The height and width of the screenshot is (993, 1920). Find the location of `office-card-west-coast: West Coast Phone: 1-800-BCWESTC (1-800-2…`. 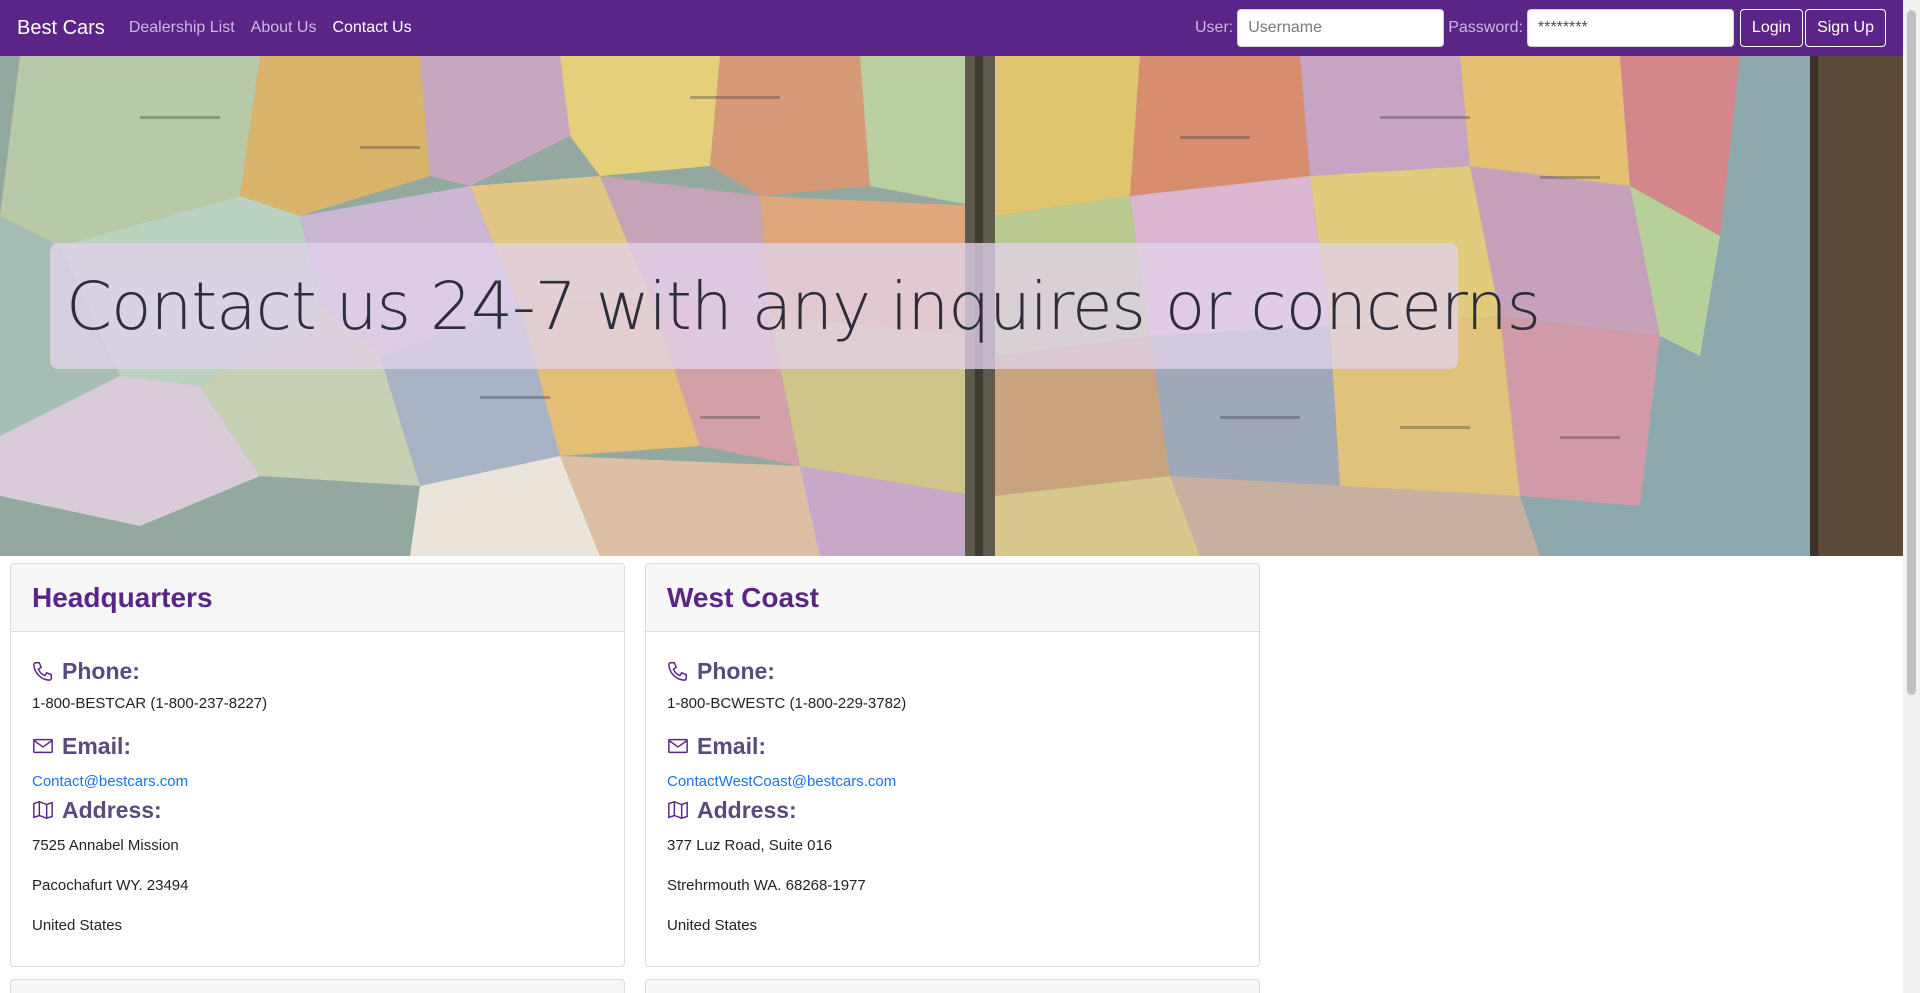

office-card-west-coast: West Coast Phone: 1-800-BCWESTC (1-800-2… is located at coordinates (952, 765).